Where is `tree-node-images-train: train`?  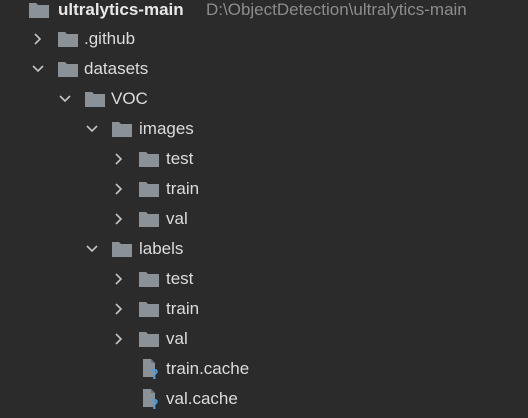 tree-node-images-train: train is located at coordinates (264, 189).